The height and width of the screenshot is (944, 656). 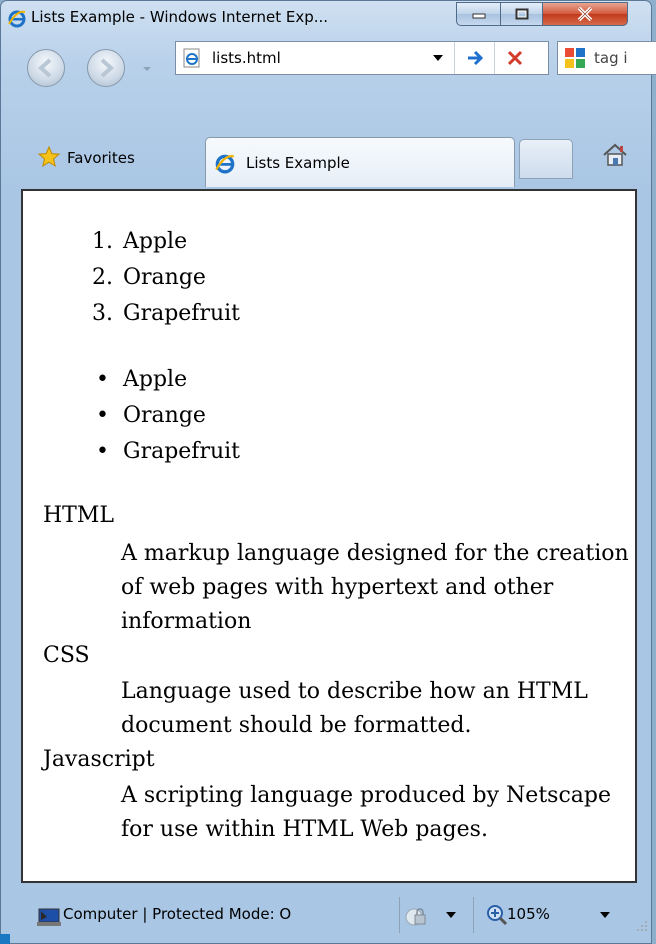 What do you see at coordinates (166, 313) in the screenshot?
I see `list-item: 3. Grapefruit` at bounding box center [166, 313].